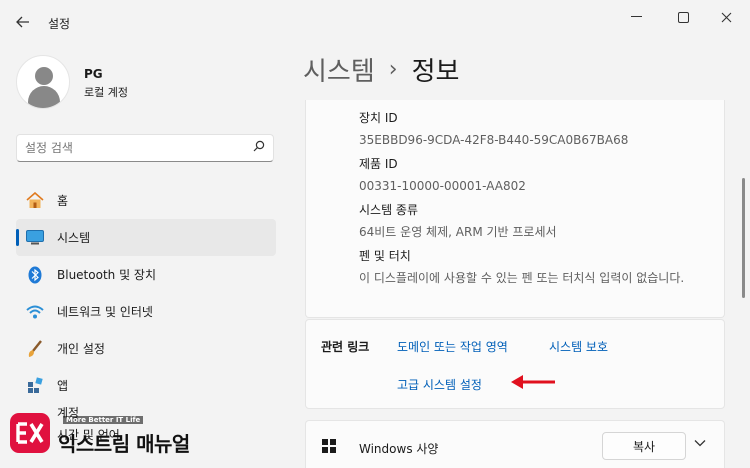  What do you see at coordinates (522, 278) in the screenshot?
I see `pen-touch-value: 이 디스플레이에 사용할 수 있는 펜 또는 터치식 입력이 없습니다.` at bounding box center [522, 278].